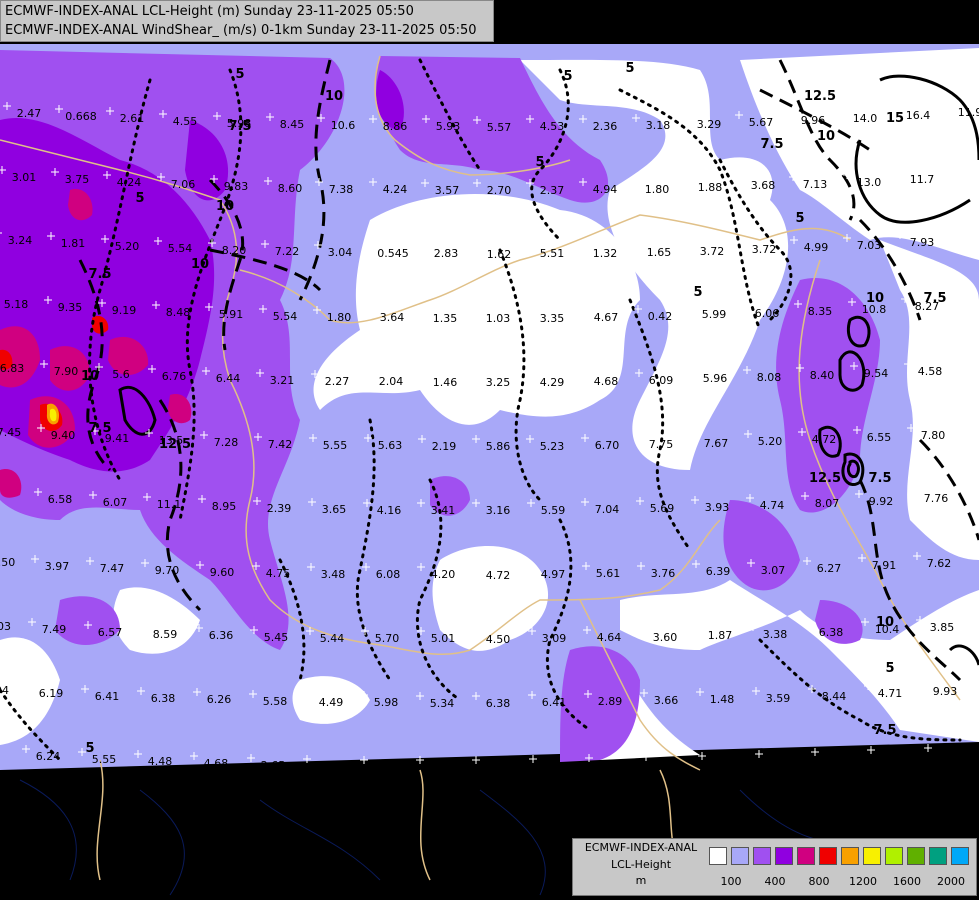 The width and height of the screenshot is (979, 900). Describe the element at coordinates (772, 505) in the screenshot. I see `grid-value: 4.74` at that location.